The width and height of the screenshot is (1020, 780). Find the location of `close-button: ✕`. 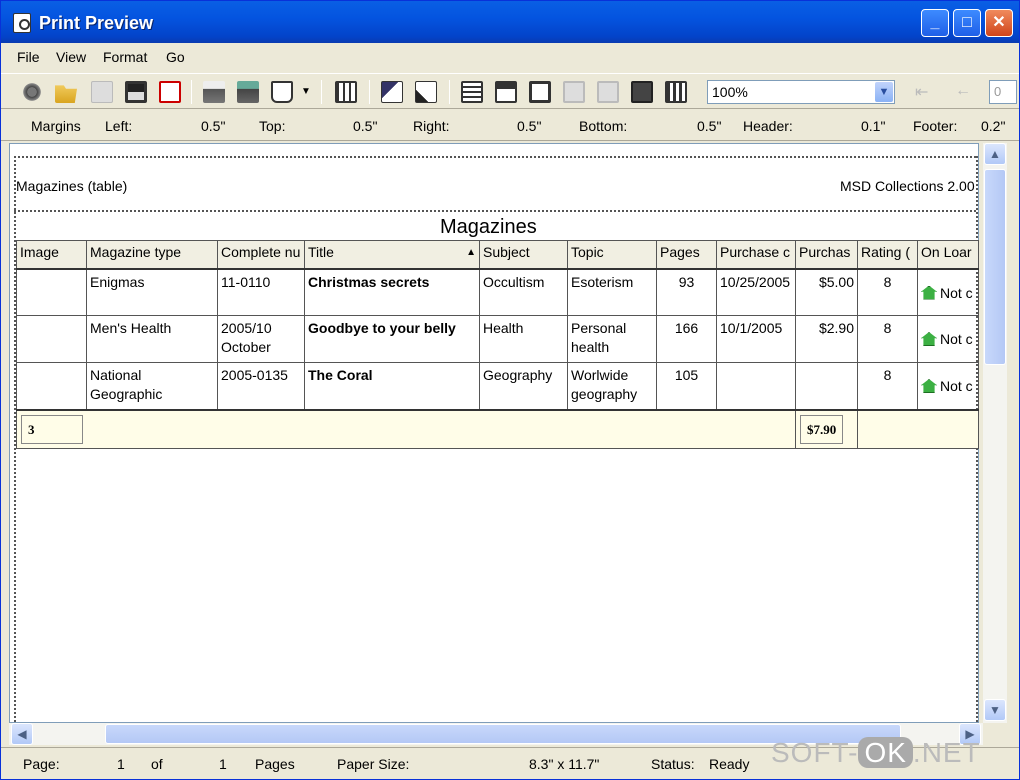

close-button: ✕ is located at coordinates (999, 23).